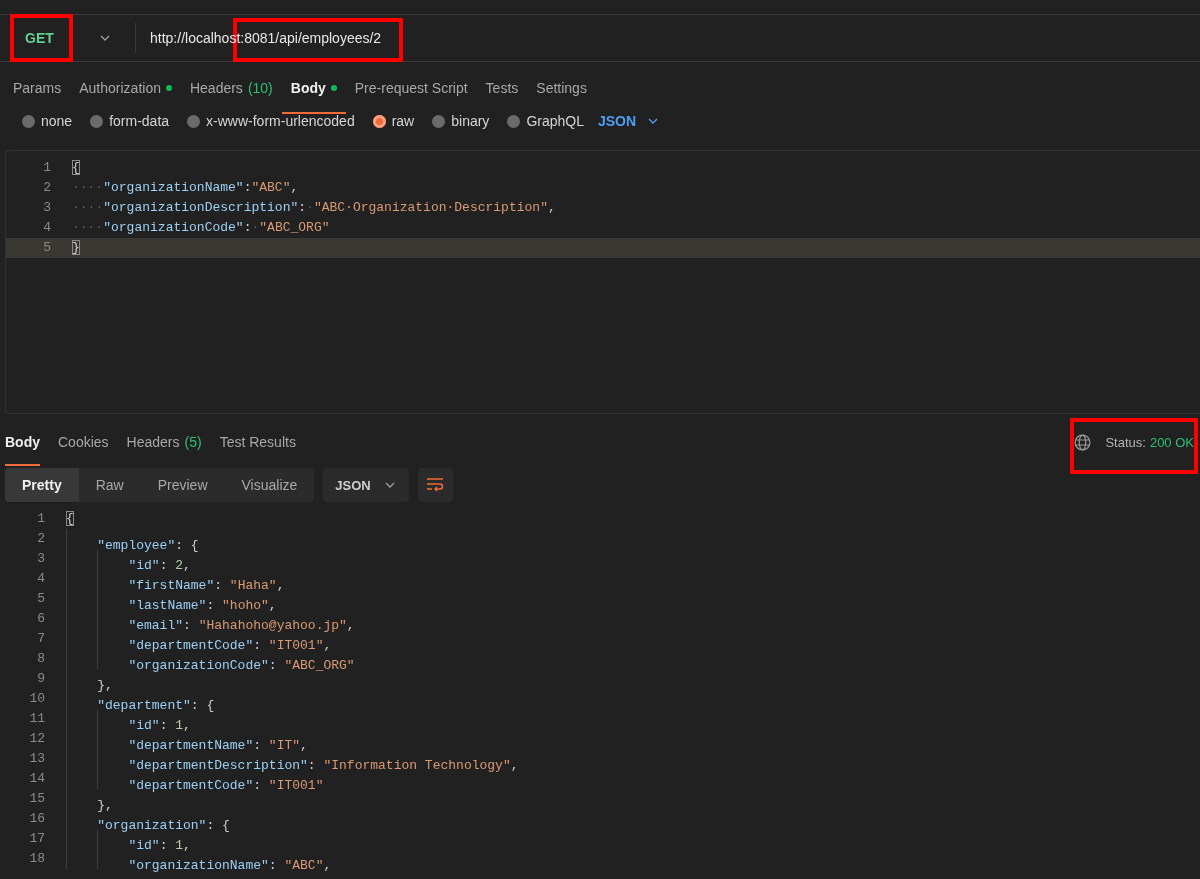 Image resolution: width=1200 pixels, height=879 pixels. What do you see at coordinates (46, 208) in the screenshot?
I see `line-number: 3` at bounding box center [46, 208].